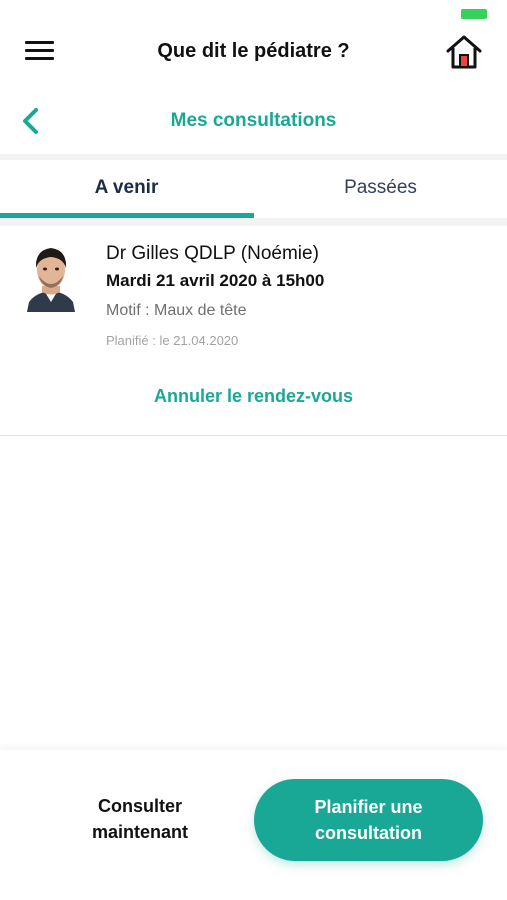 Image resolution: width=507 pixels, height=900 pixels. I want to click on consult-now-button: Consulter maintenant, so click(140, 819).